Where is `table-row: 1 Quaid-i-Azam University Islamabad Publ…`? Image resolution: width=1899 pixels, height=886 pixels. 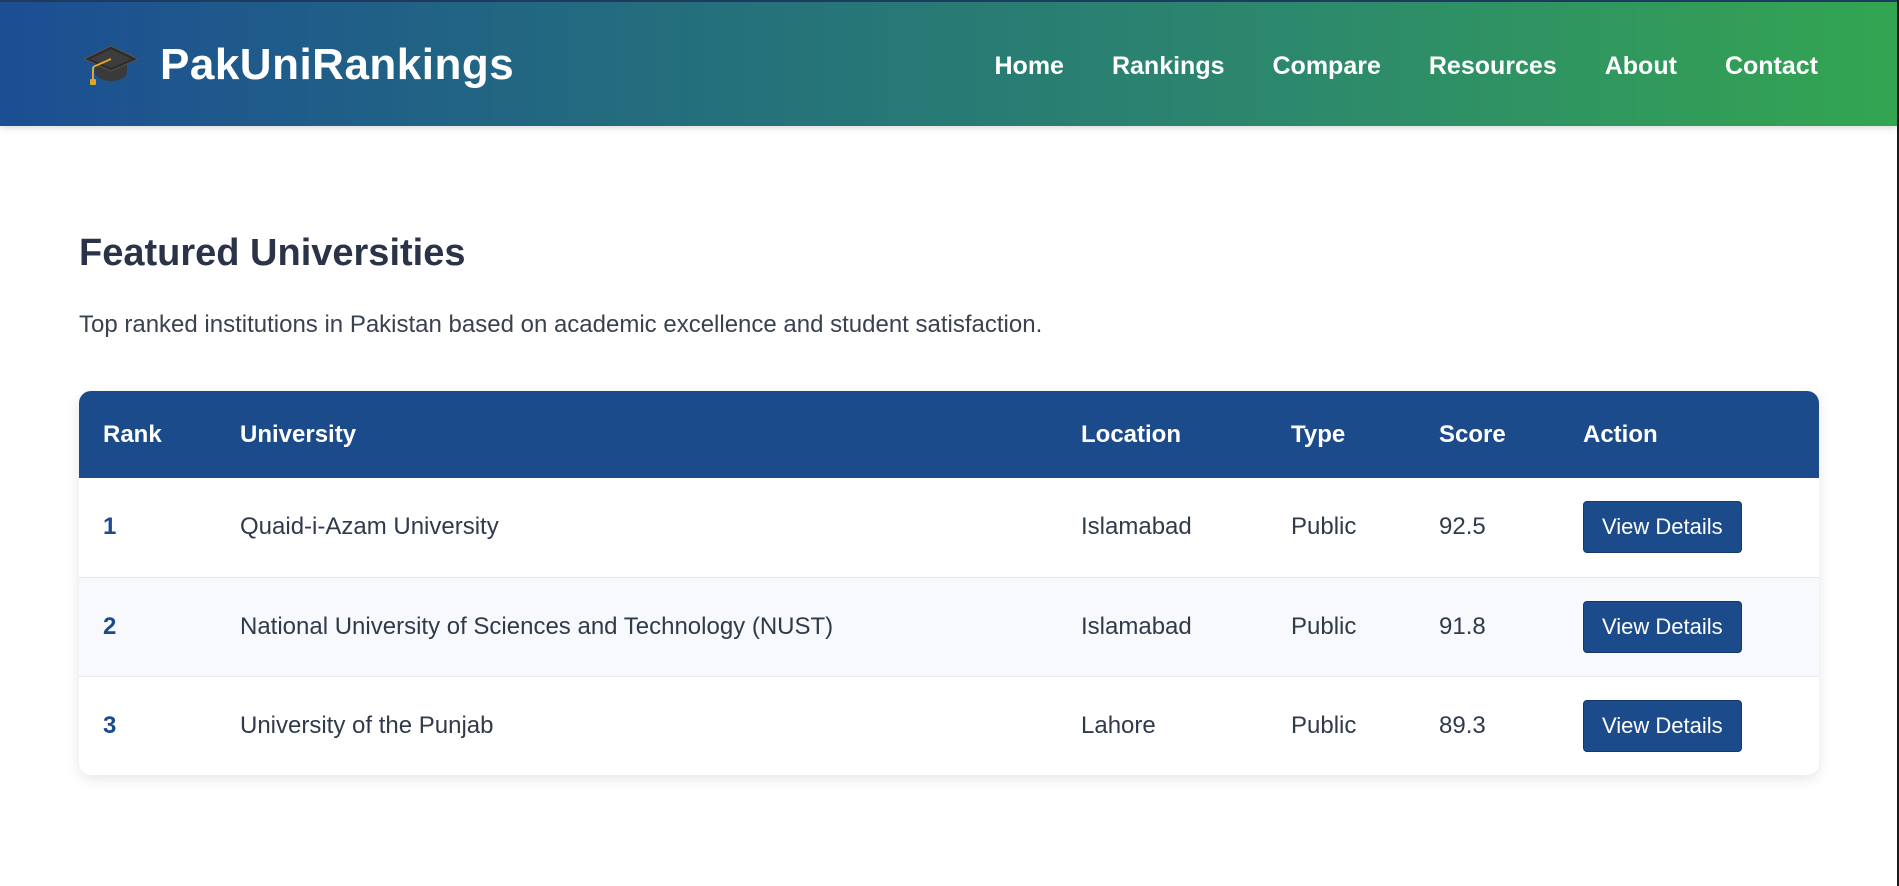 table-row: 1 Quaid-i-Azam University Islamabad Publ… is located at coordinates (949, 527).